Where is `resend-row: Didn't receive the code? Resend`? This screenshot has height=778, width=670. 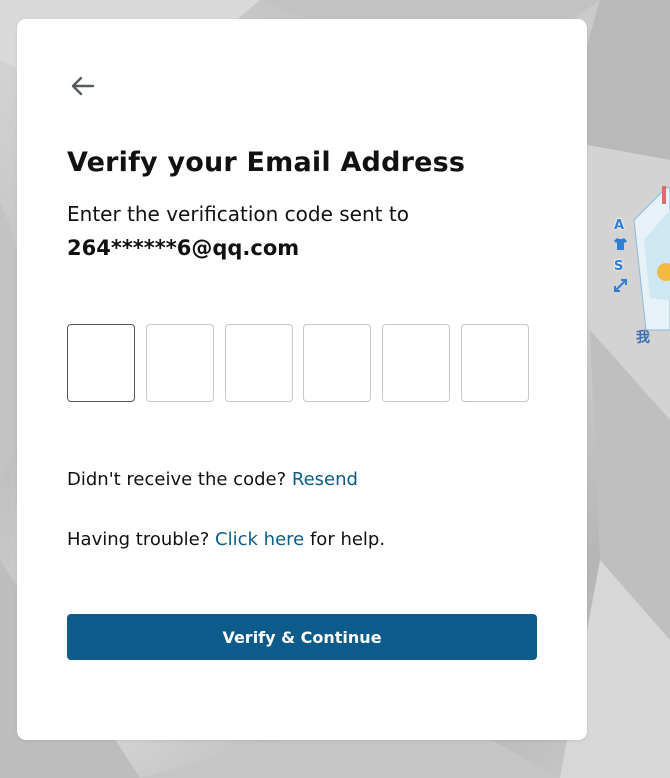 resend-row: Didn't receive the code? Resend is located at coordinates (212, 480).